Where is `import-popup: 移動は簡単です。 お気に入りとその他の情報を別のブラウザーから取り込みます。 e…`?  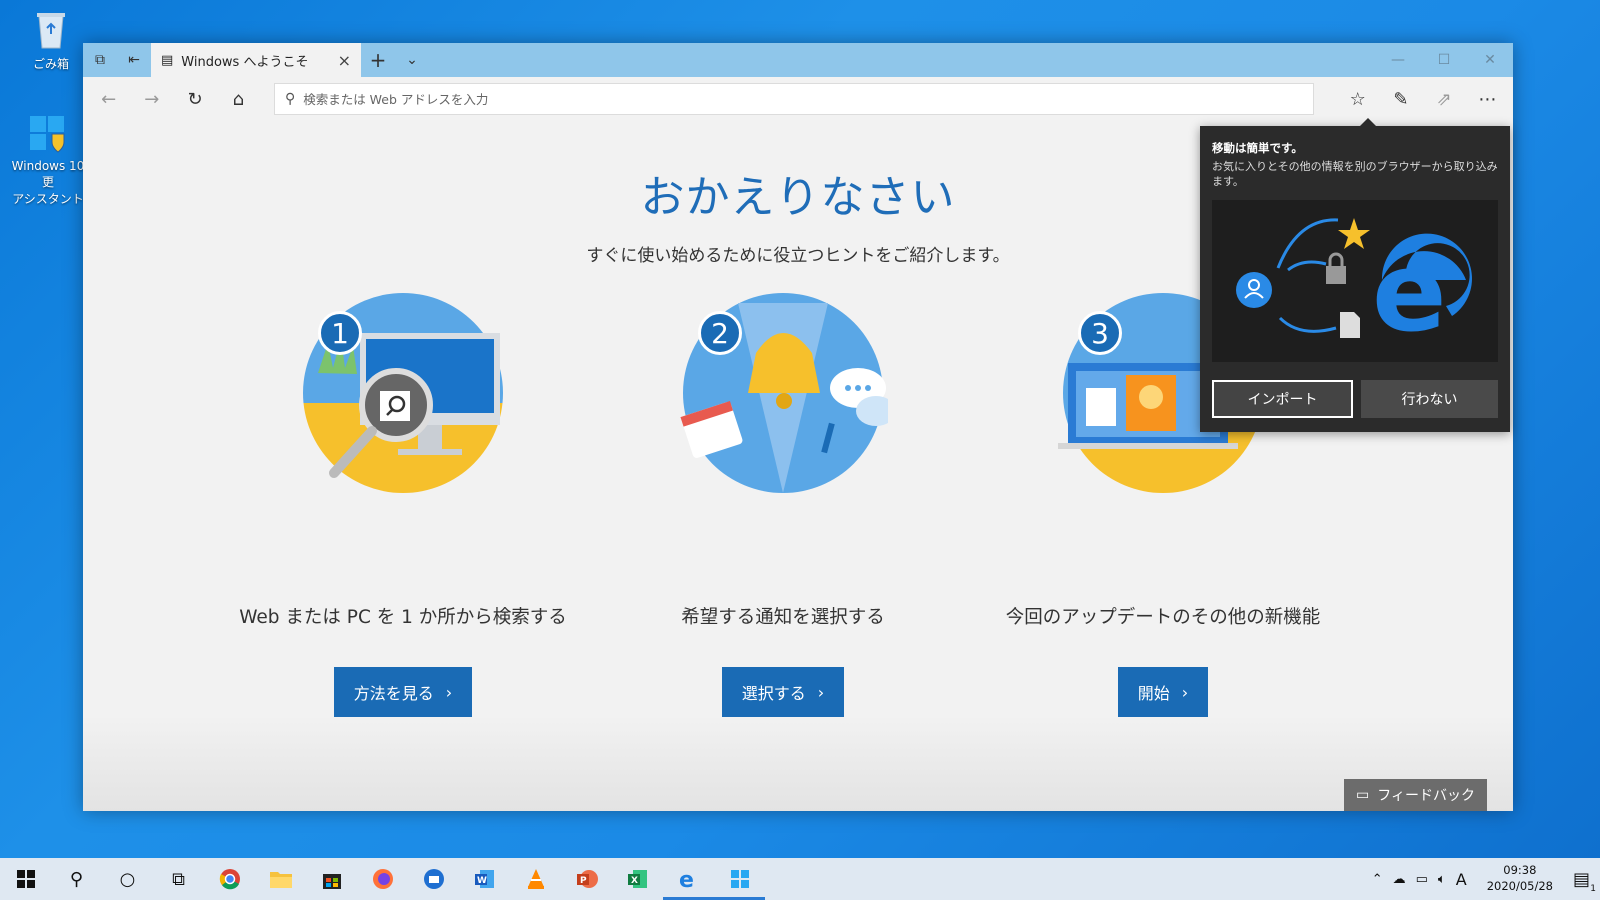 import-popup: 移動は簡単です。 お気に入りとその他の情報を別のブラウザーから取り込みます。 e… is located at coordinates (1355, 275).